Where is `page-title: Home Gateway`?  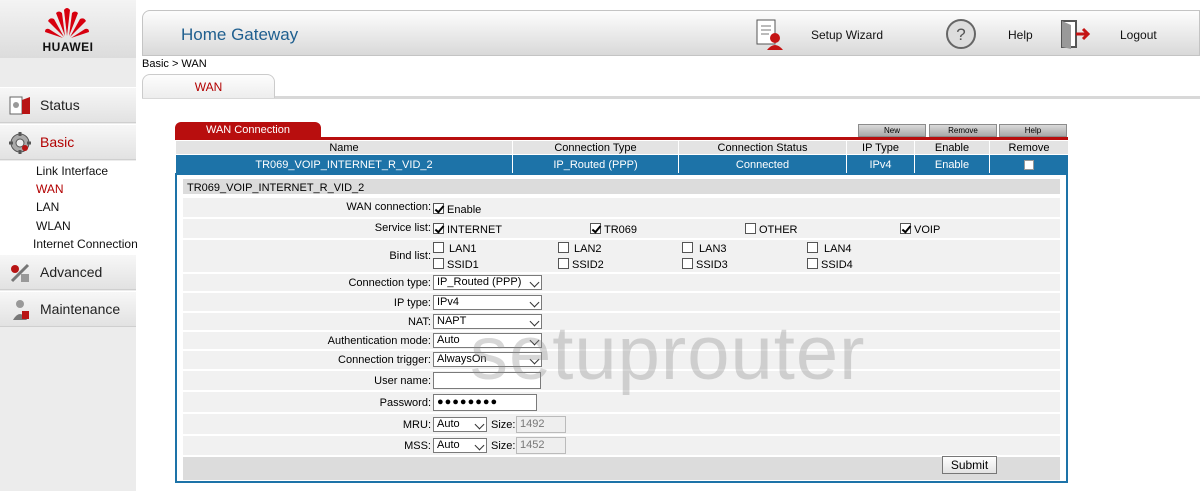 page-title: Home Gateway is located at coordinates (240, 34).